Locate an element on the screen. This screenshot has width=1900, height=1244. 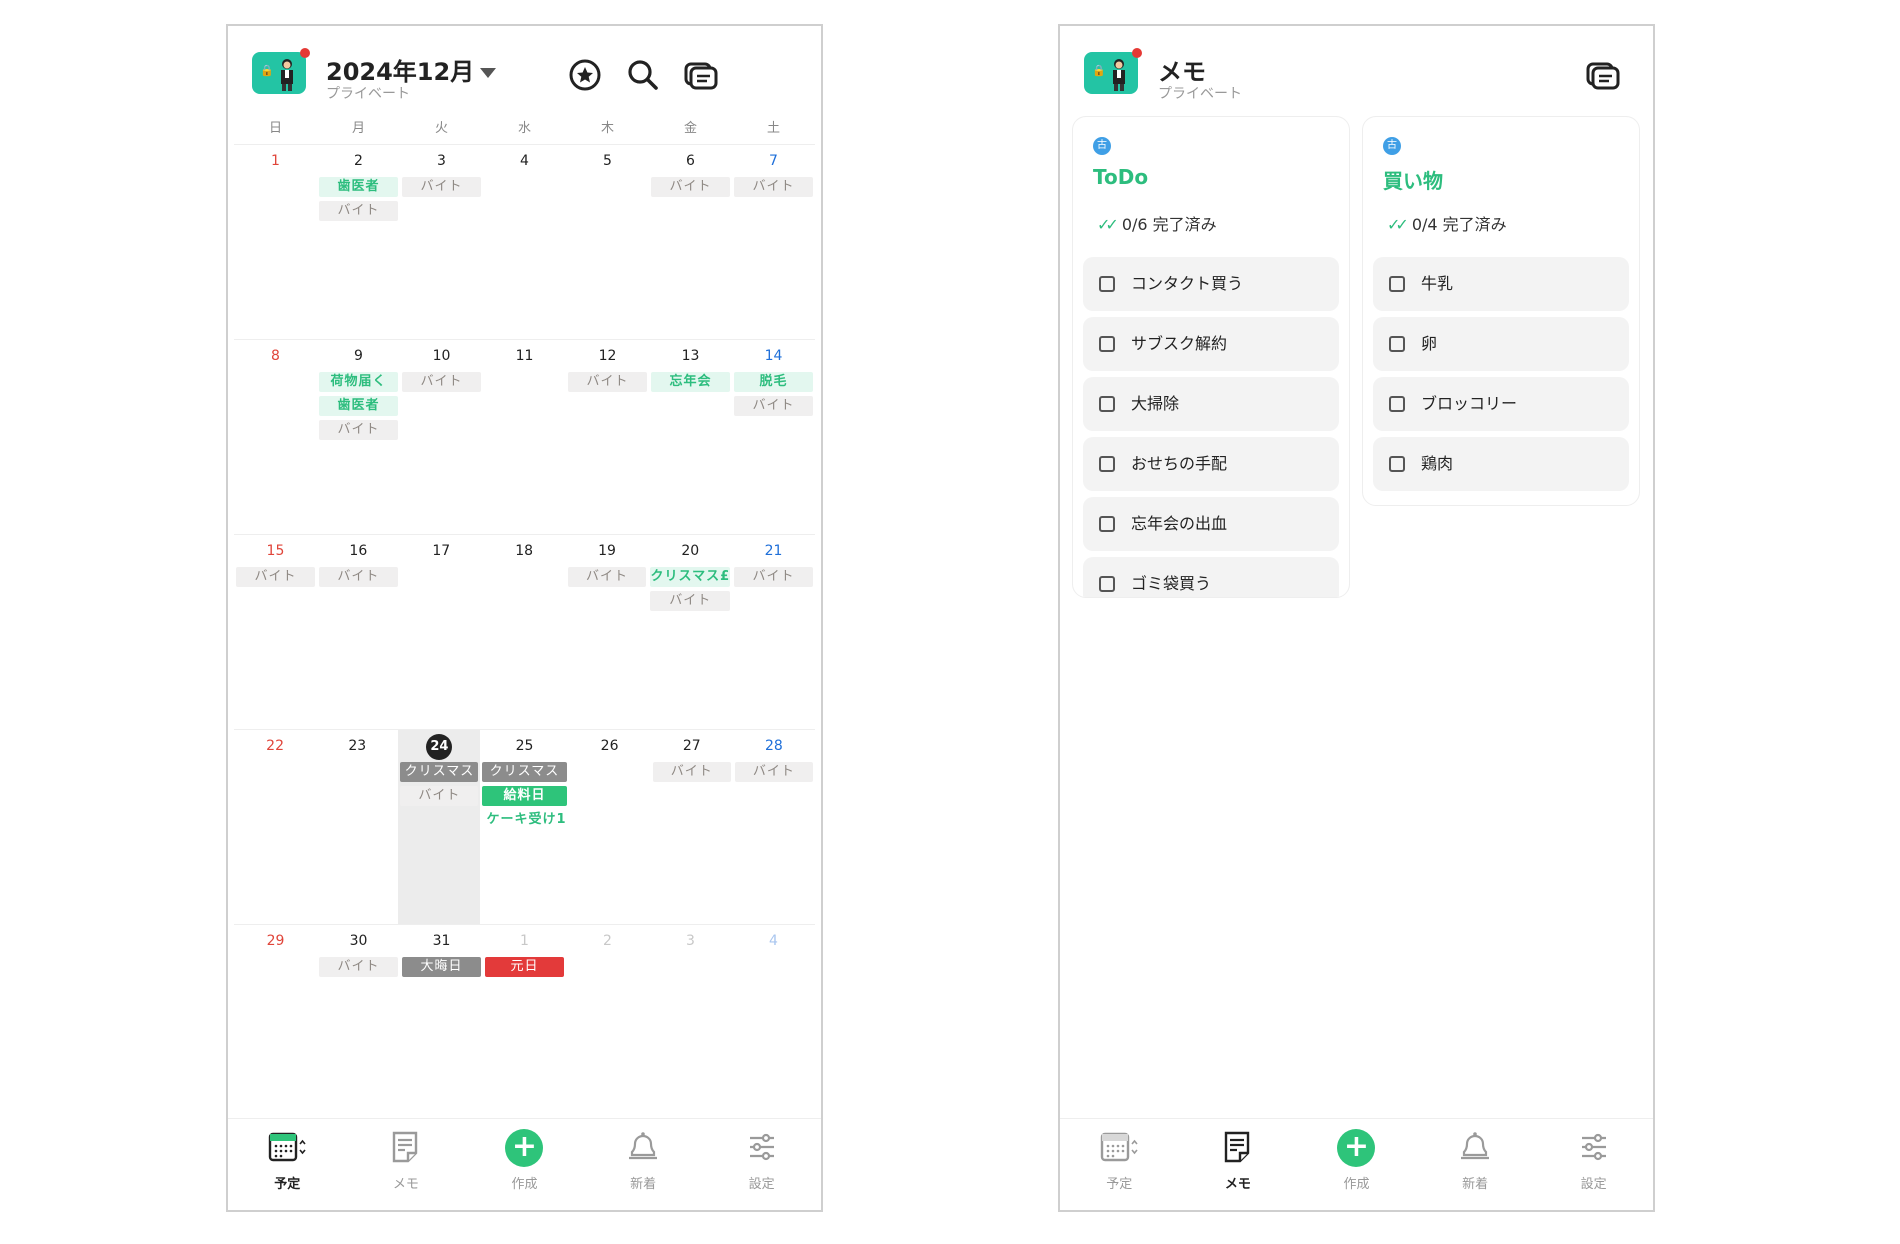
day-cell: 22 is located at coordinates (275, 827).